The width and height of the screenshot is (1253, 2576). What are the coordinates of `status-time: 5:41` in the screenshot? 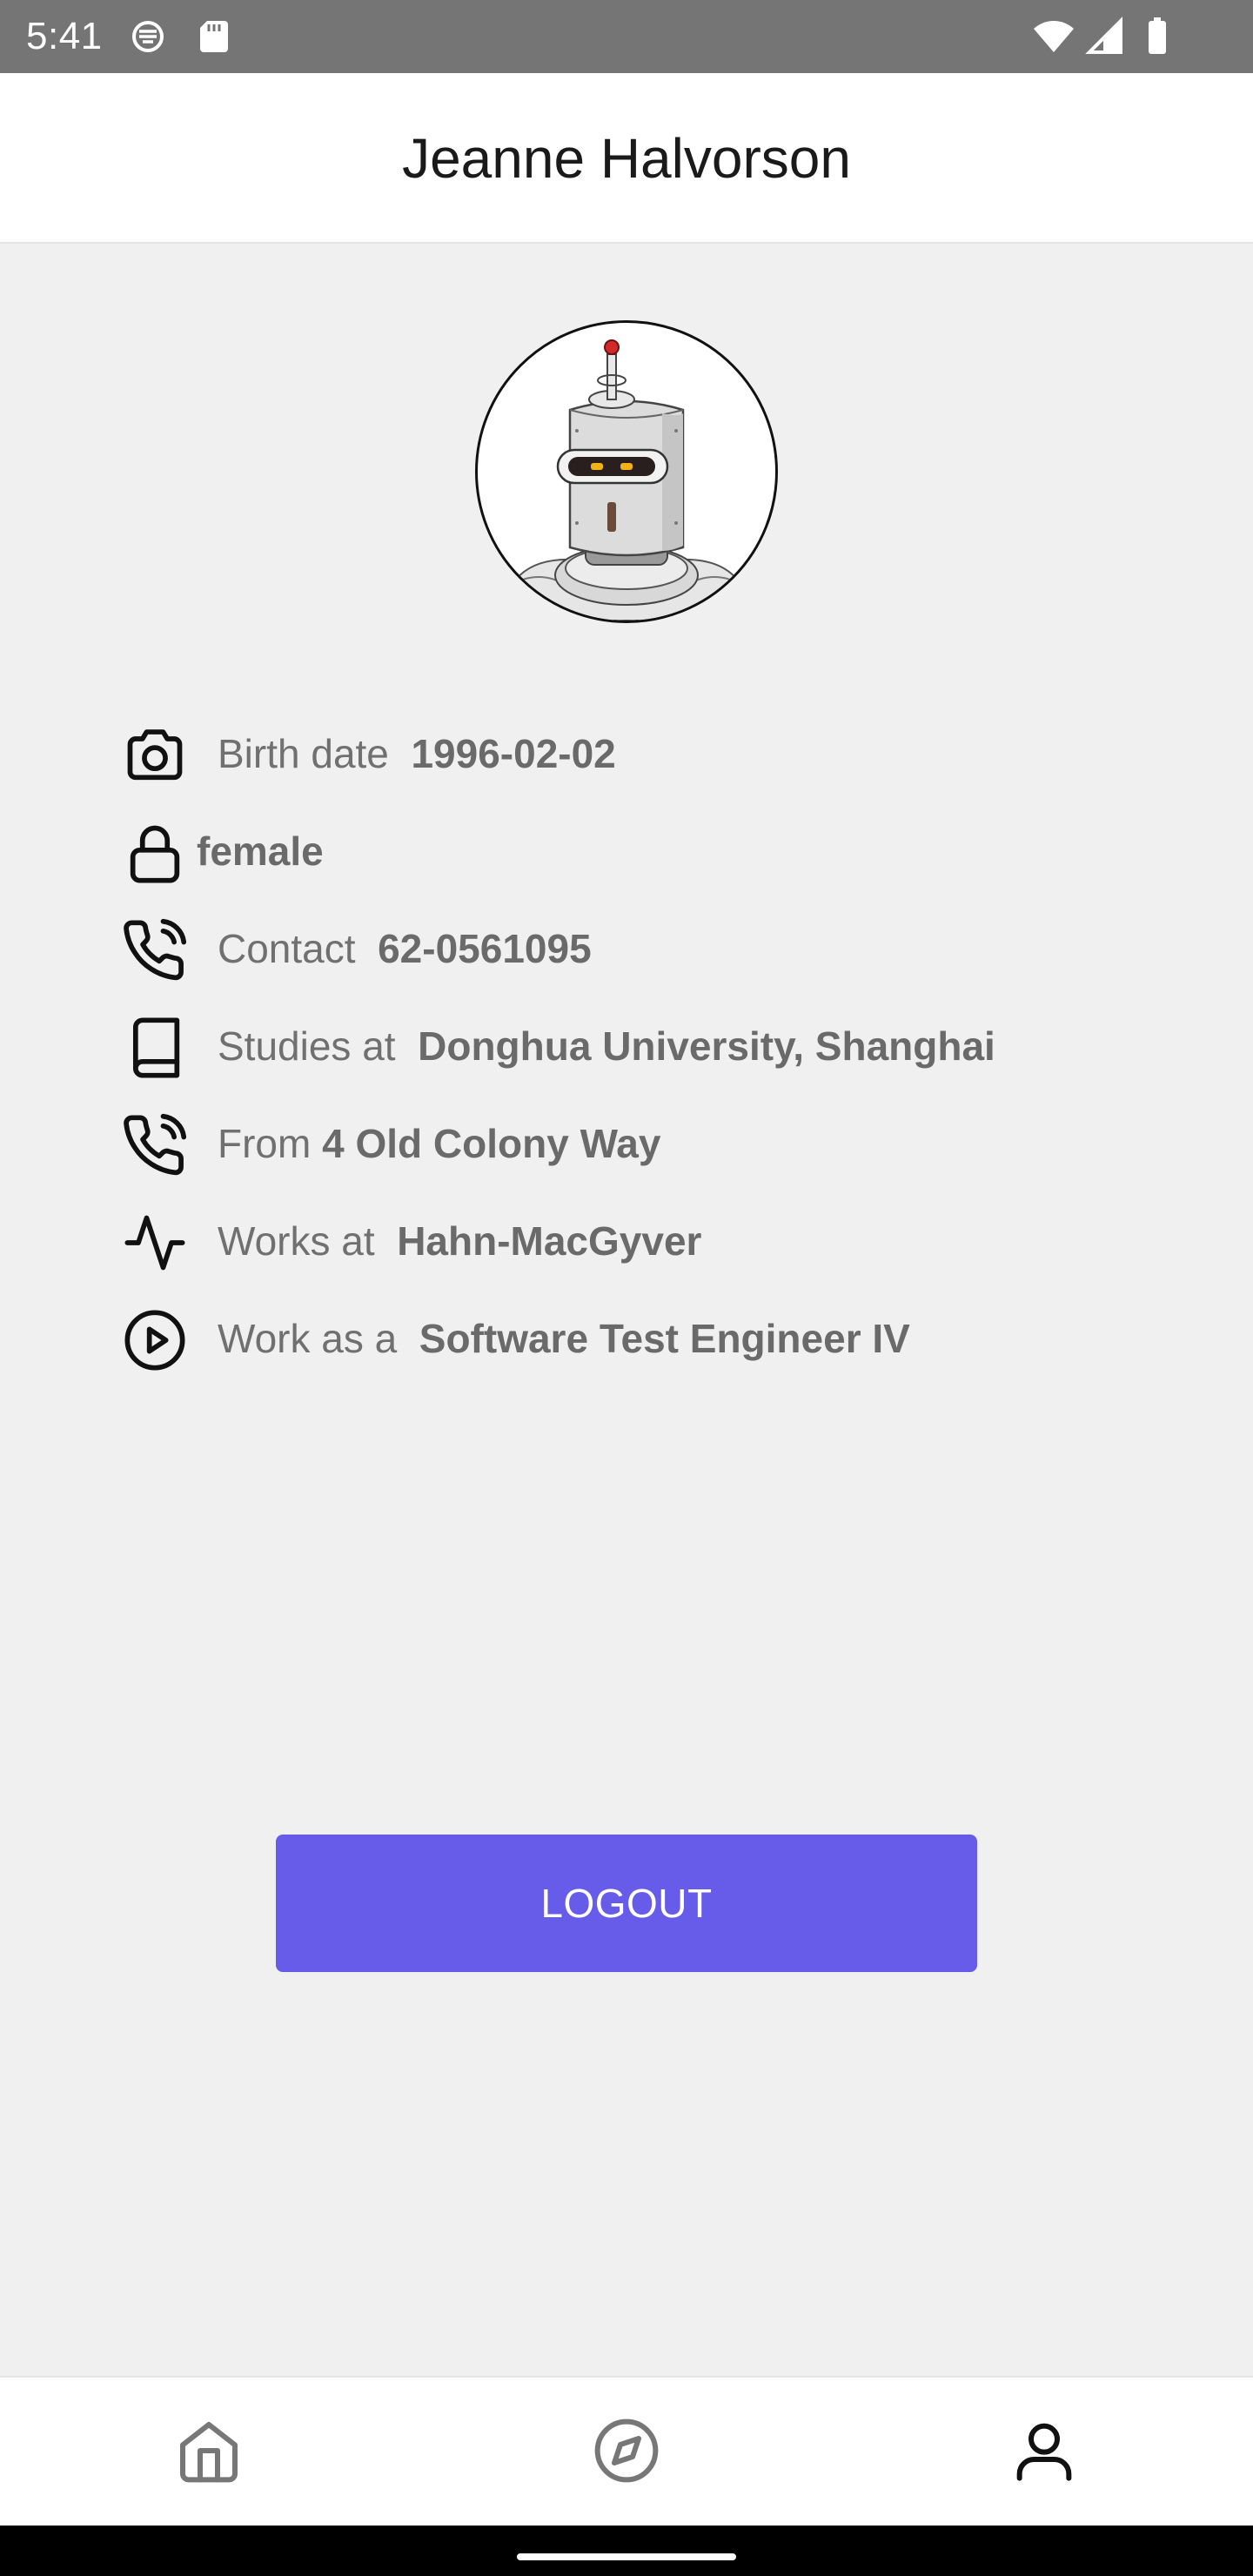 It's located at (64, 36).